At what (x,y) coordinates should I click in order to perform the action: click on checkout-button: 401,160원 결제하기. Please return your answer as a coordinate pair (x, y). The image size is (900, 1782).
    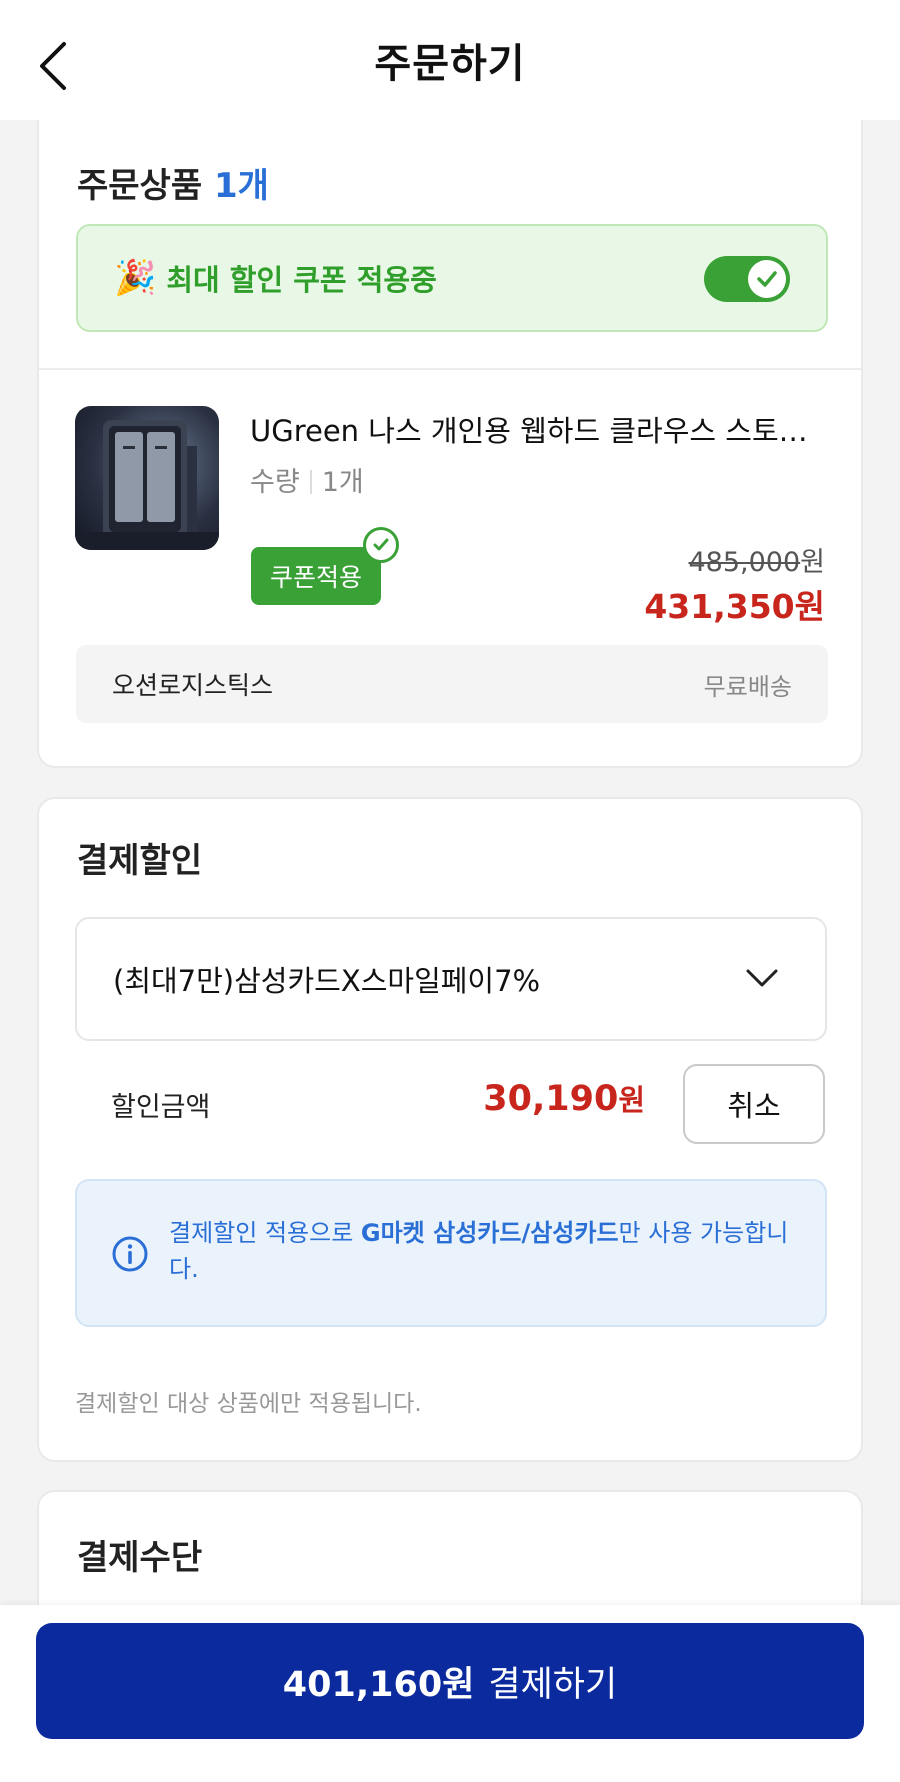
    Looking at the image, I should click on (450, 1681).